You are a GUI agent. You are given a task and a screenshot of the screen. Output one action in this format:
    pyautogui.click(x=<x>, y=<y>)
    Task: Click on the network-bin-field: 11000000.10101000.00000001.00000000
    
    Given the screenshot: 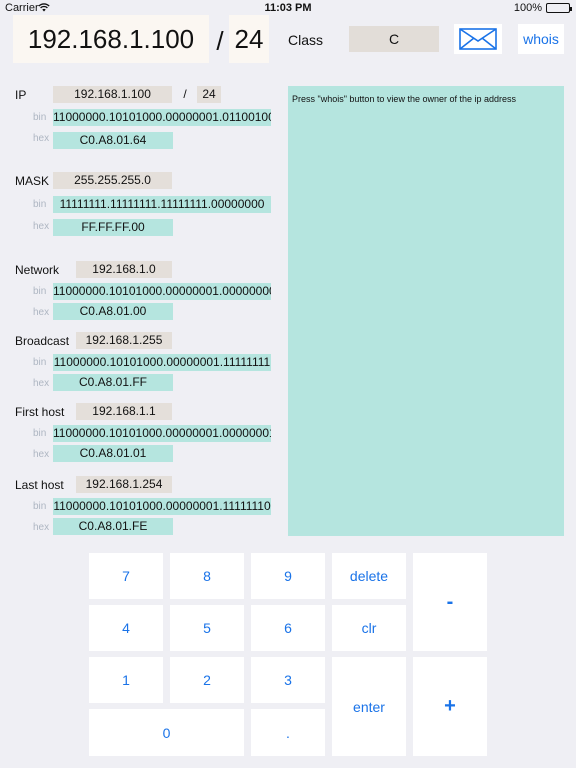 What is the action you would take?
    pyautogui.click(x=162, y=291)
    